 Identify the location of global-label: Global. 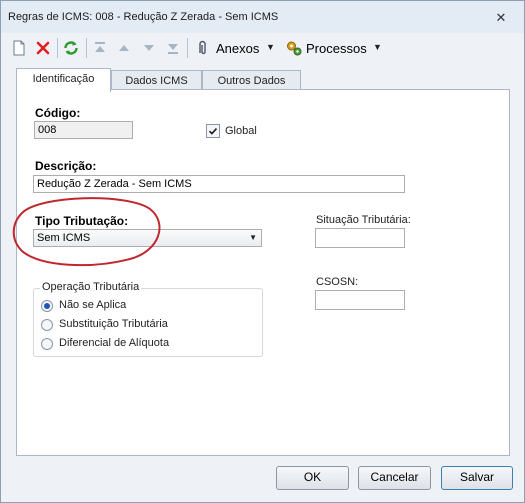
(241, 131).